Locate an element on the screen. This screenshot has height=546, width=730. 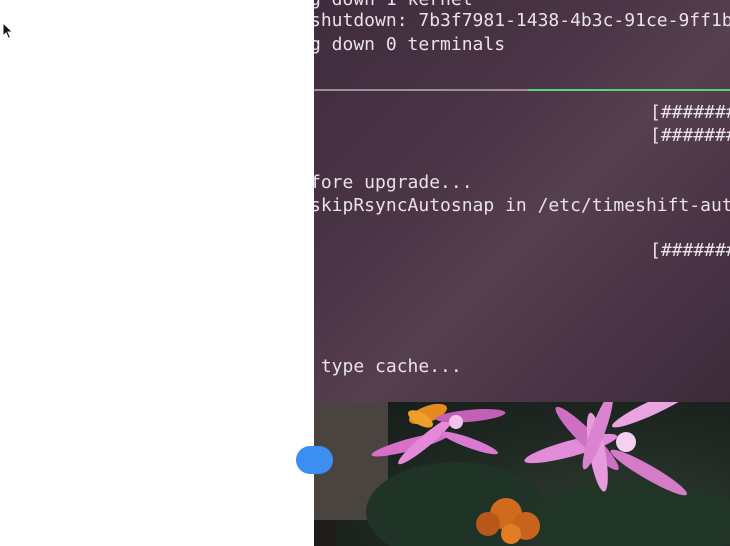
flower-image is located at coordinates (548, 474).